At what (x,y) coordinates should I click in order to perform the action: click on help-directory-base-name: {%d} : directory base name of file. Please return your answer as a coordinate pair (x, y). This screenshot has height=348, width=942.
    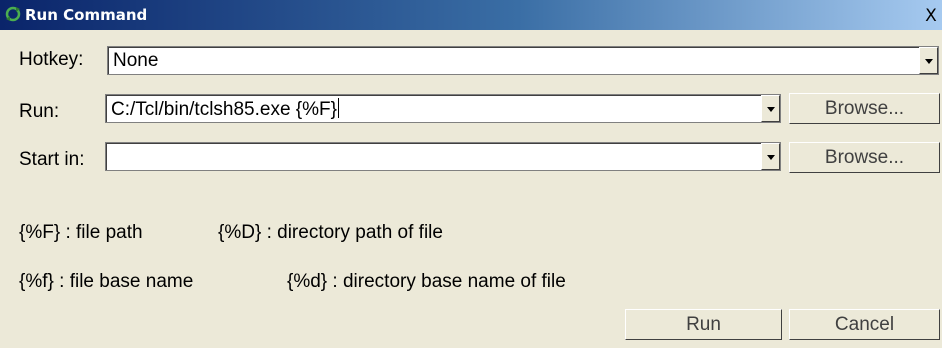
    Looking at the image, I should click on (426, 281).